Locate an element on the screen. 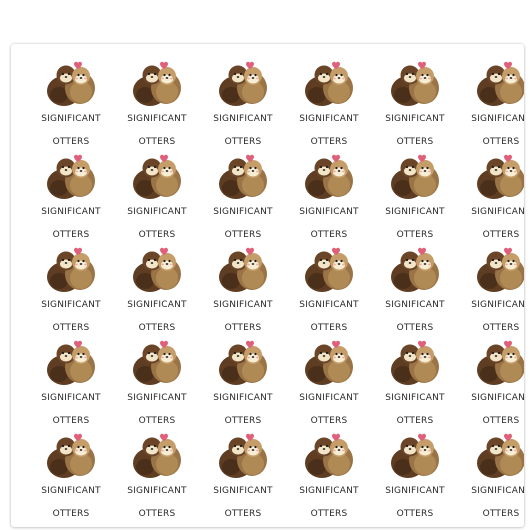 The height and width of the screenshot is (530, 530). sticker-r3-c3: SIGNIFICANT OTTERS is located at coordinates (243, 291).